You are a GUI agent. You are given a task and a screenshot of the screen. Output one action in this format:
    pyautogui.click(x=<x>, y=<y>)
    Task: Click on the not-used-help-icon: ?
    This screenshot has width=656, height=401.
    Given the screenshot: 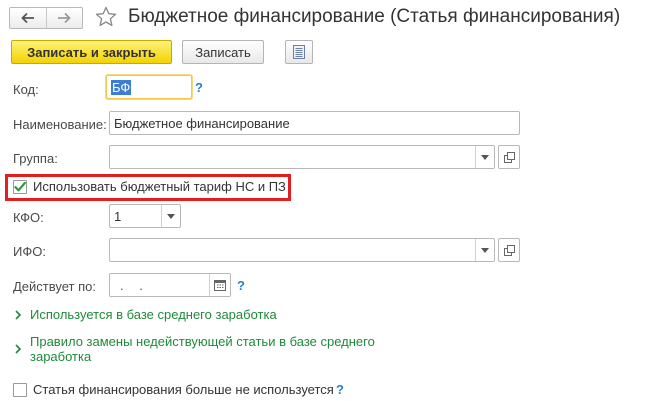 What is the action you would take?
    pyautogui.click(x=340, y=389)
    